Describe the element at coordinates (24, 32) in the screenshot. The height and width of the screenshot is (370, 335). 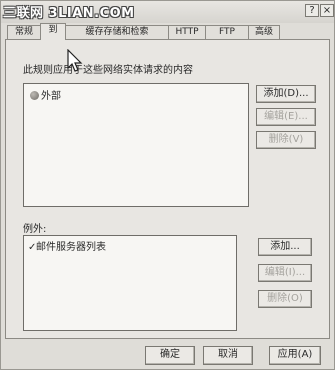
I see `tab-general: 常规` at that location.